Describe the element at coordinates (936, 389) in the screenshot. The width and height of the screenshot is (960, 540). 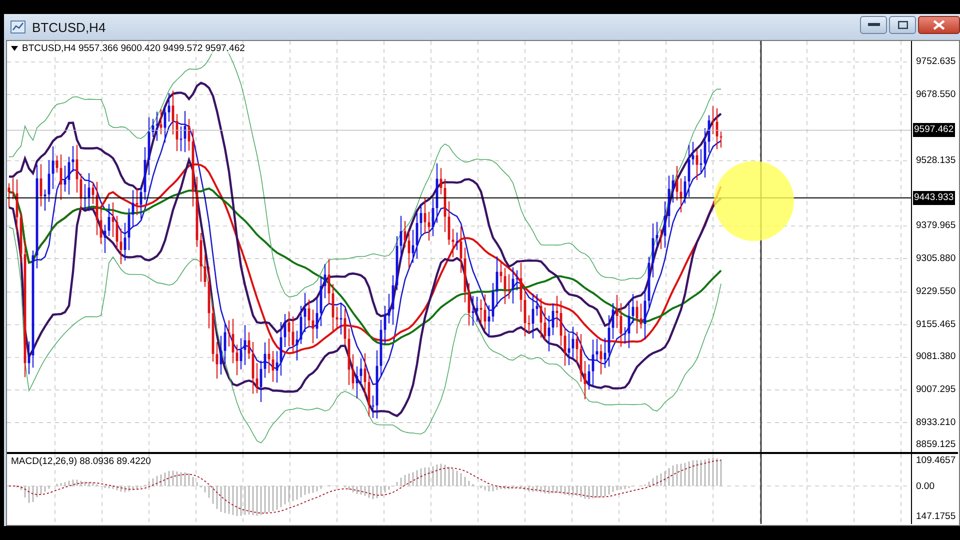
I see `price-label: 9007.295` at that location.